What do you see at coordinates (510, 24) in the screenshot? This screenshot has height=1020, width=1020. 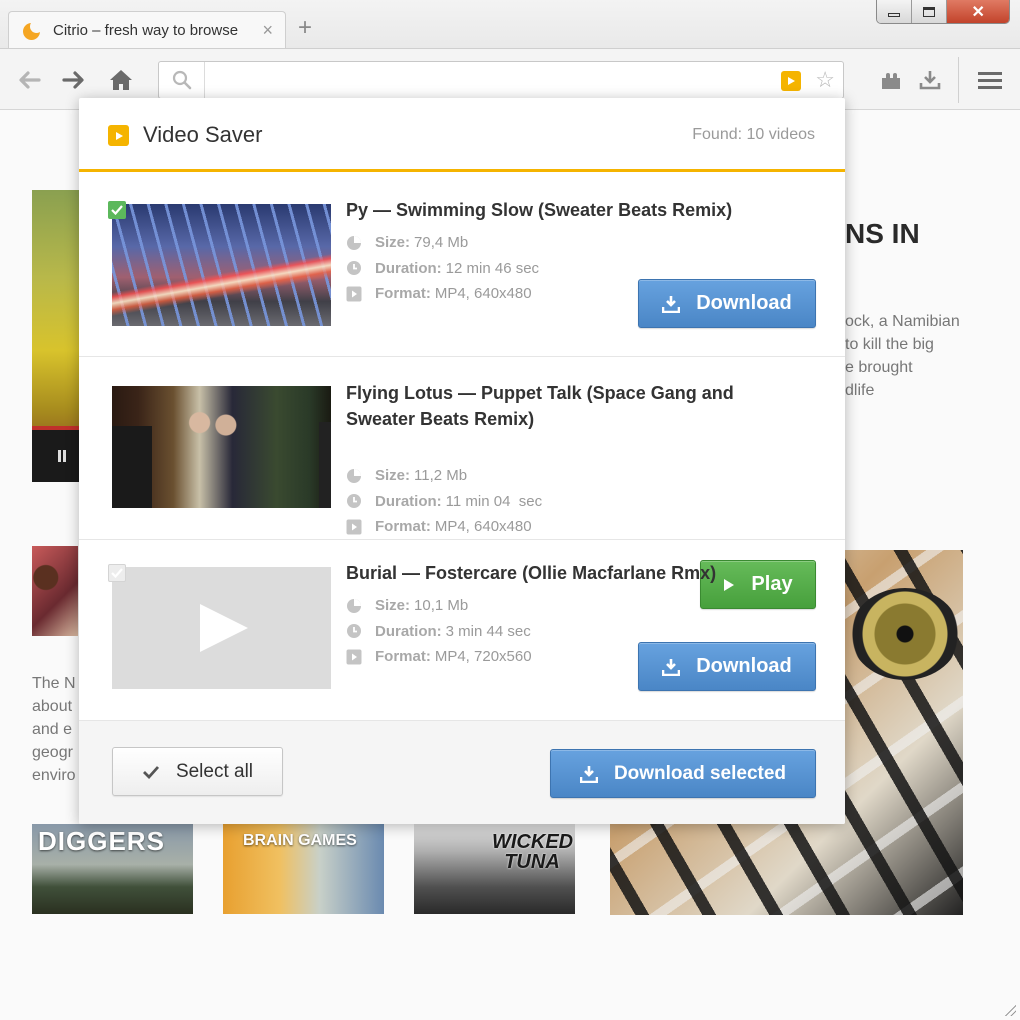 I see `title-bar: Citrio – fresh way to browse × + ✕` at bounding box center [510, 24].